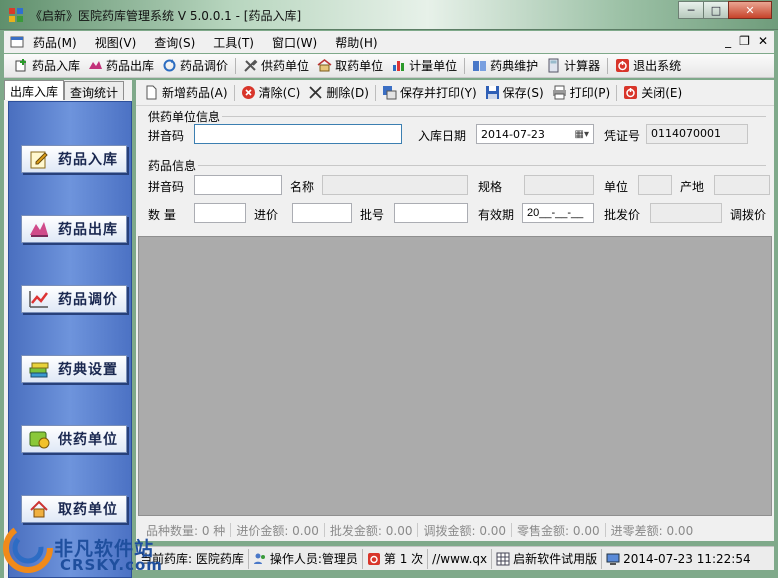 The image size is (778, 578). What do you see at coordinates (21, 65) in the screenshot?
I see `drug-in-icon` at bounding box center [21, 65].